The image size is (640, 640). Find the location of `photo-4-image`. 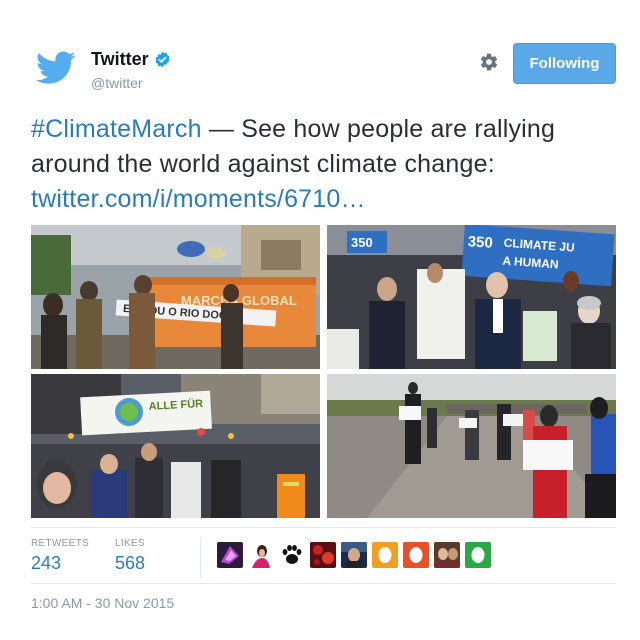

photo-4-image is located at coordinates (471, 446).